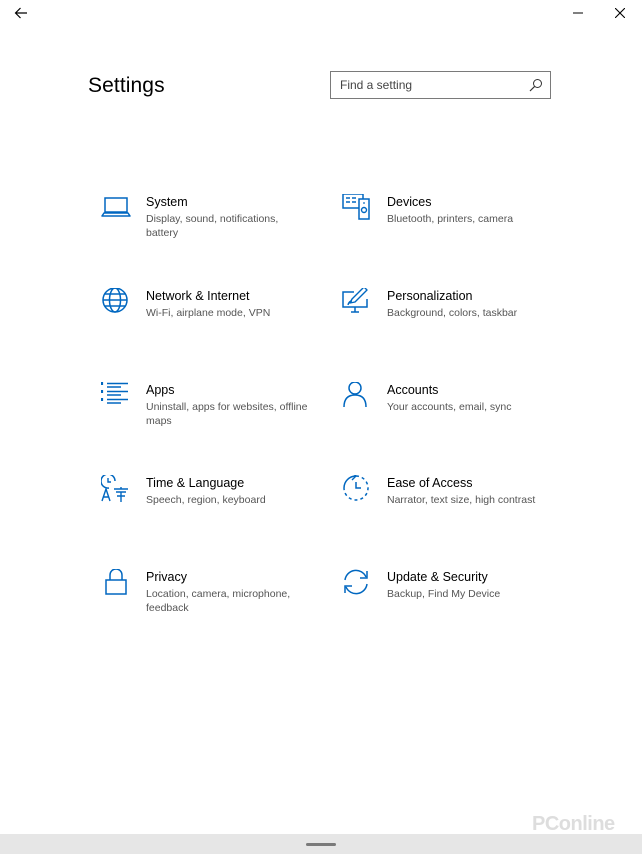  I want to click on apps-list-icon, so click(114, 393).